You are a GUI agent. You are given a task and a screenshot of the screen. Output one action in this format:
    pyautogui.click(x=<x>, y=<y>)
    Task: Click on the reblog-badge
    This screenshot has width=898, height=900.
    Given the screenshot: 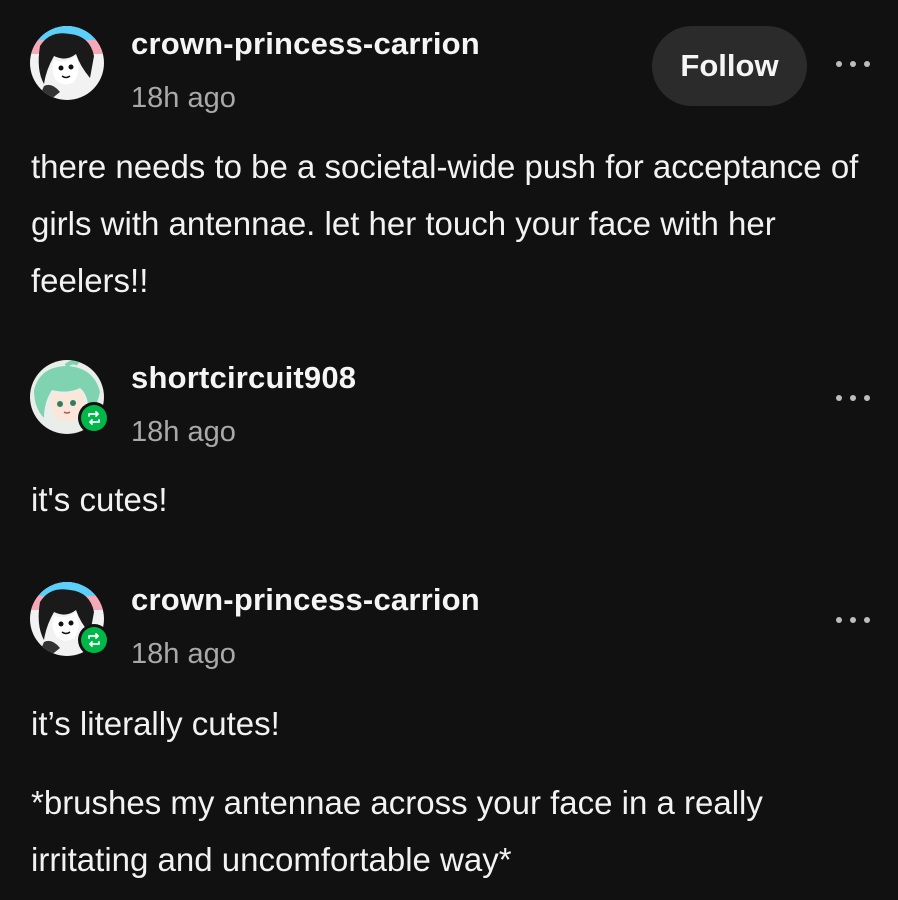 What is the action you would take?
    pyautogui.click(x=94, y=640)
    